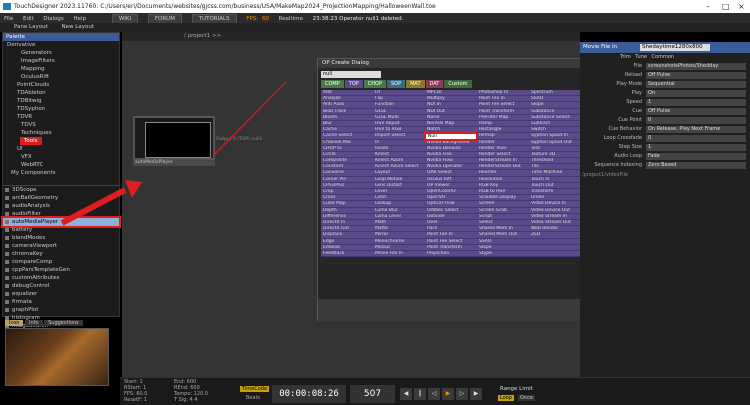 The image size is (750, 405). I want to click on tab-common: Common, so click(663, 57).